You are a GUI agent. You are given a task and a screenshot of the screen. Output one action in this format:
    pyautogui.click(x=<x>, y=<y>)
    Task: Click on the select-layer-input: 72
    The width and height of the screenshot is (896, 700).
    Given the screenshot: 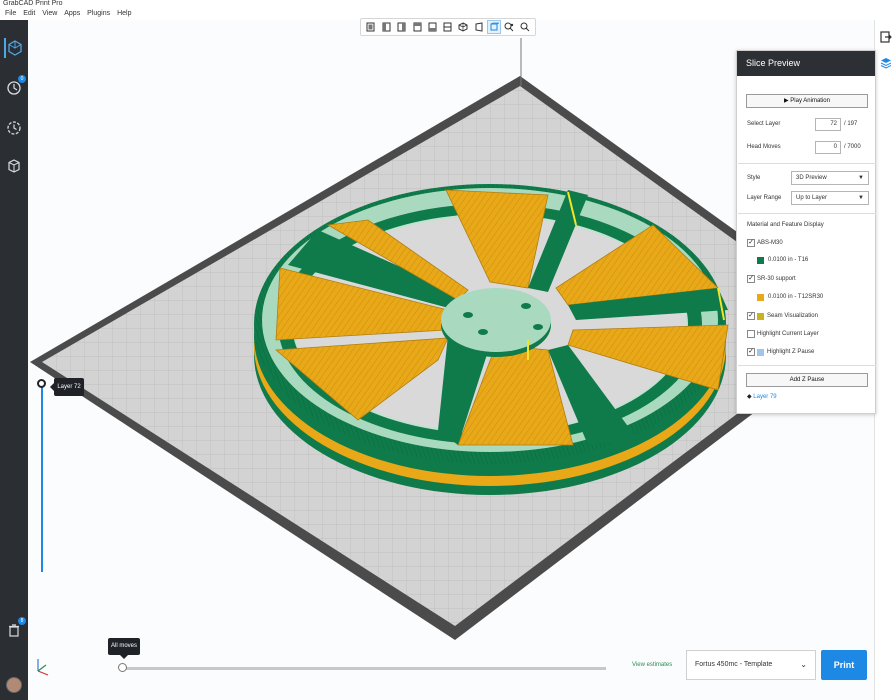 What is the action you would take?
    pyautogui.click(x=828, y=124)
    